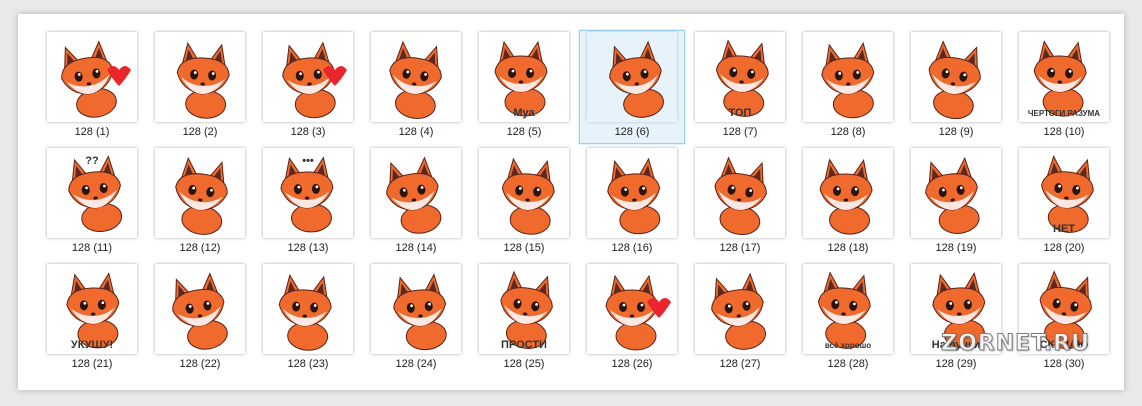 The height and width of the screenshot is (406, 1142). I want to click on file-item: 128 (8), so click(848, 87).